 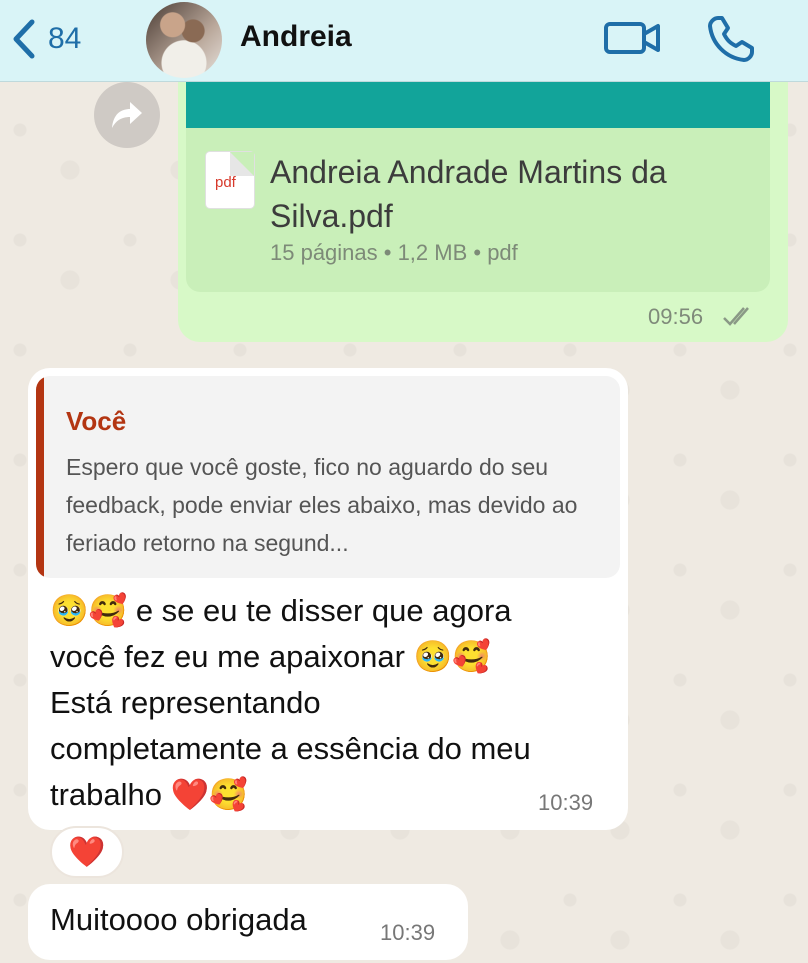 I want to click on incoming-message: Muitoooo obrigada 10:39, so click(x=248, y=922).